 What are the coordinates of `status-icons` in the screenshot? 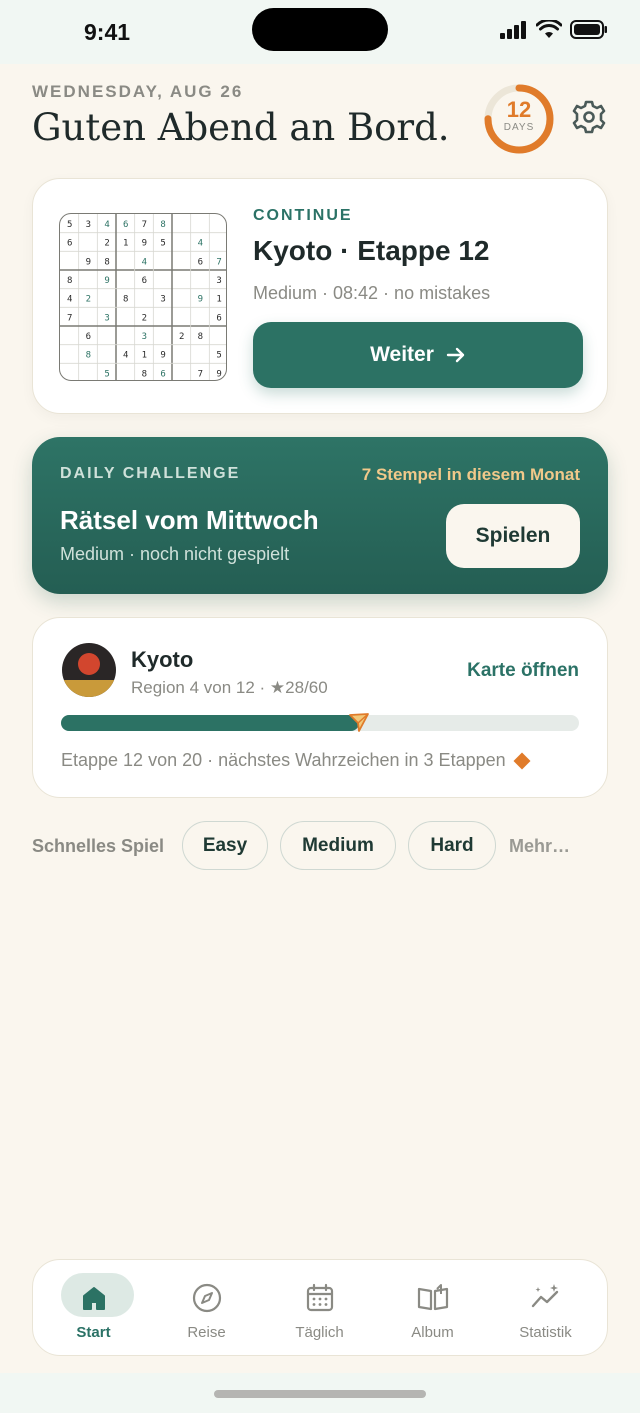 It's located at (554, 29).